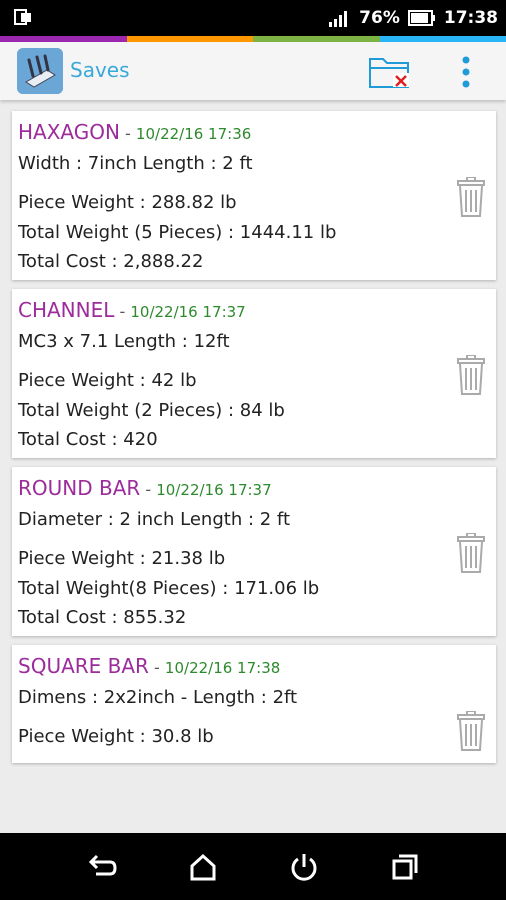 This screenshot has height=900, width=506. I want to click on back-icon, so click(103, 867).